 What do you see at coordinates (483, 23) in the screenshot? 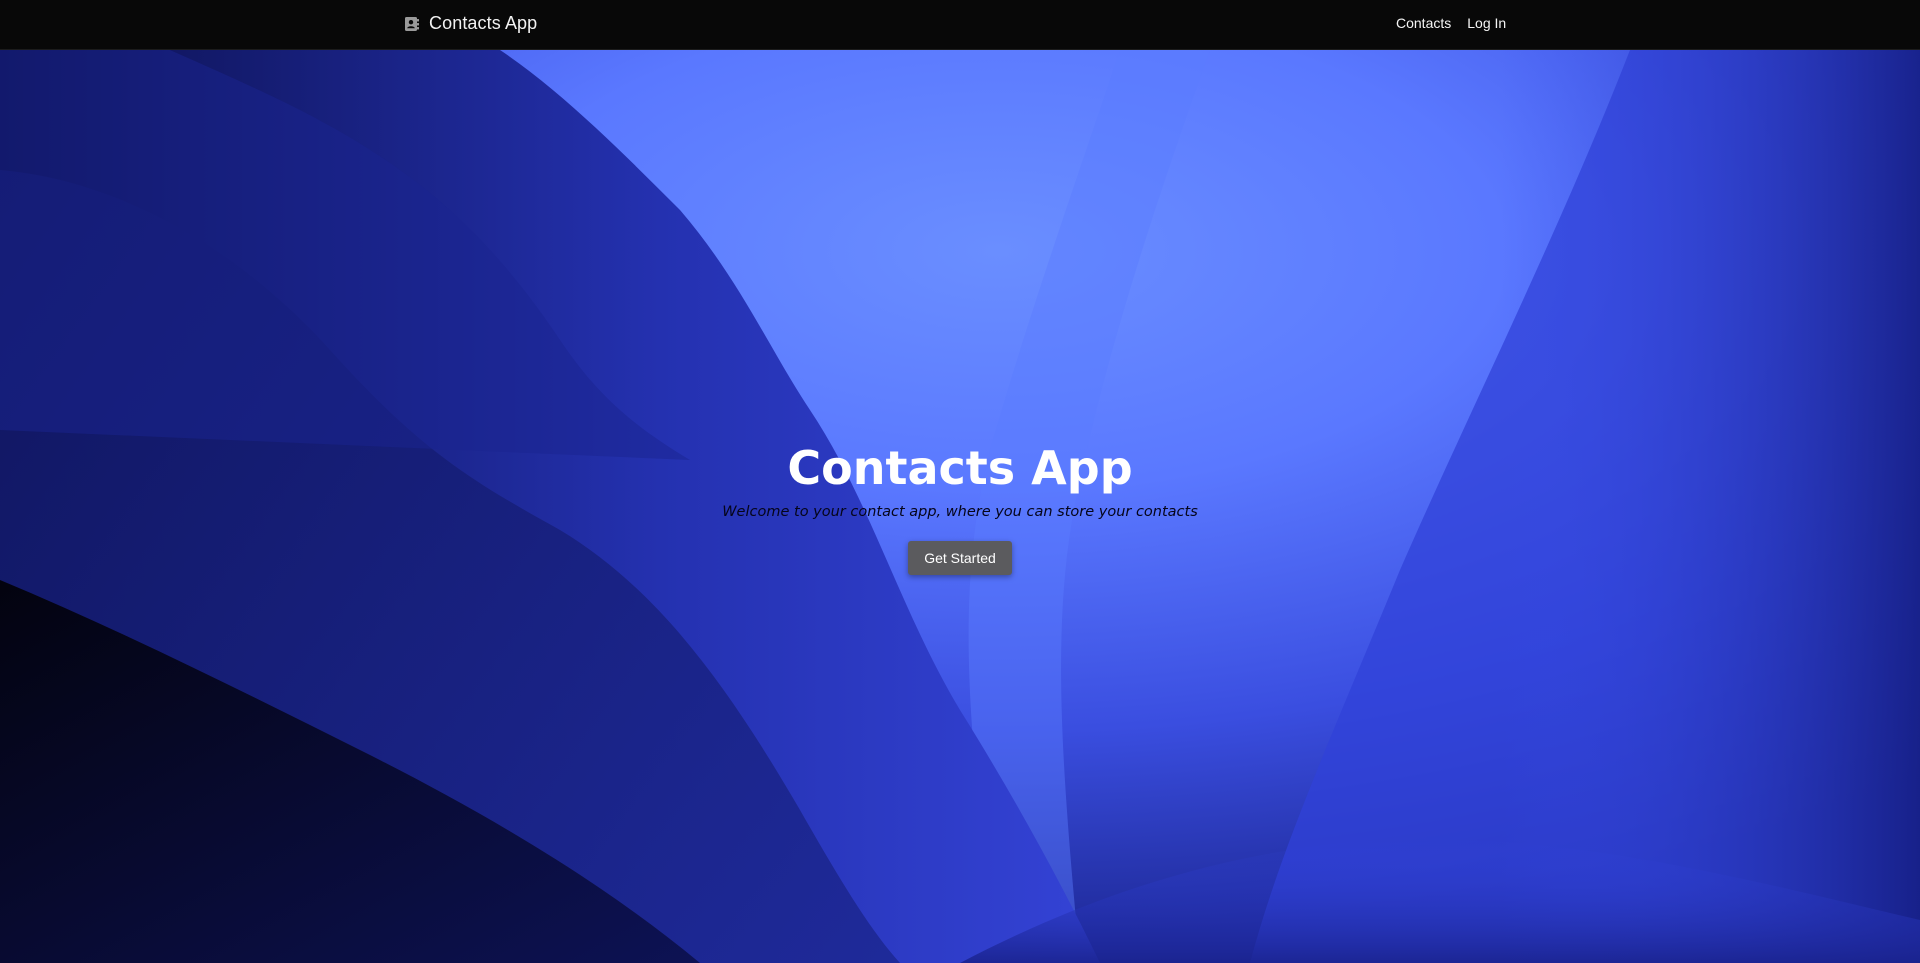
I see `brand-label: Contacts App` at bounding box center [483, 23].